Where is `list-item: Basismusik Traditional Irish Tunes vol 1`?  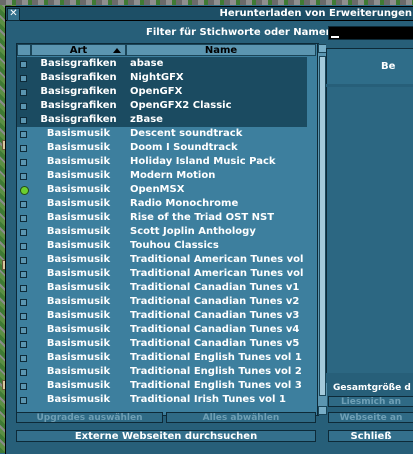
list-item: Basismusik Traditional Irish Tunes vol 1 is located at coordinates (162, 400).